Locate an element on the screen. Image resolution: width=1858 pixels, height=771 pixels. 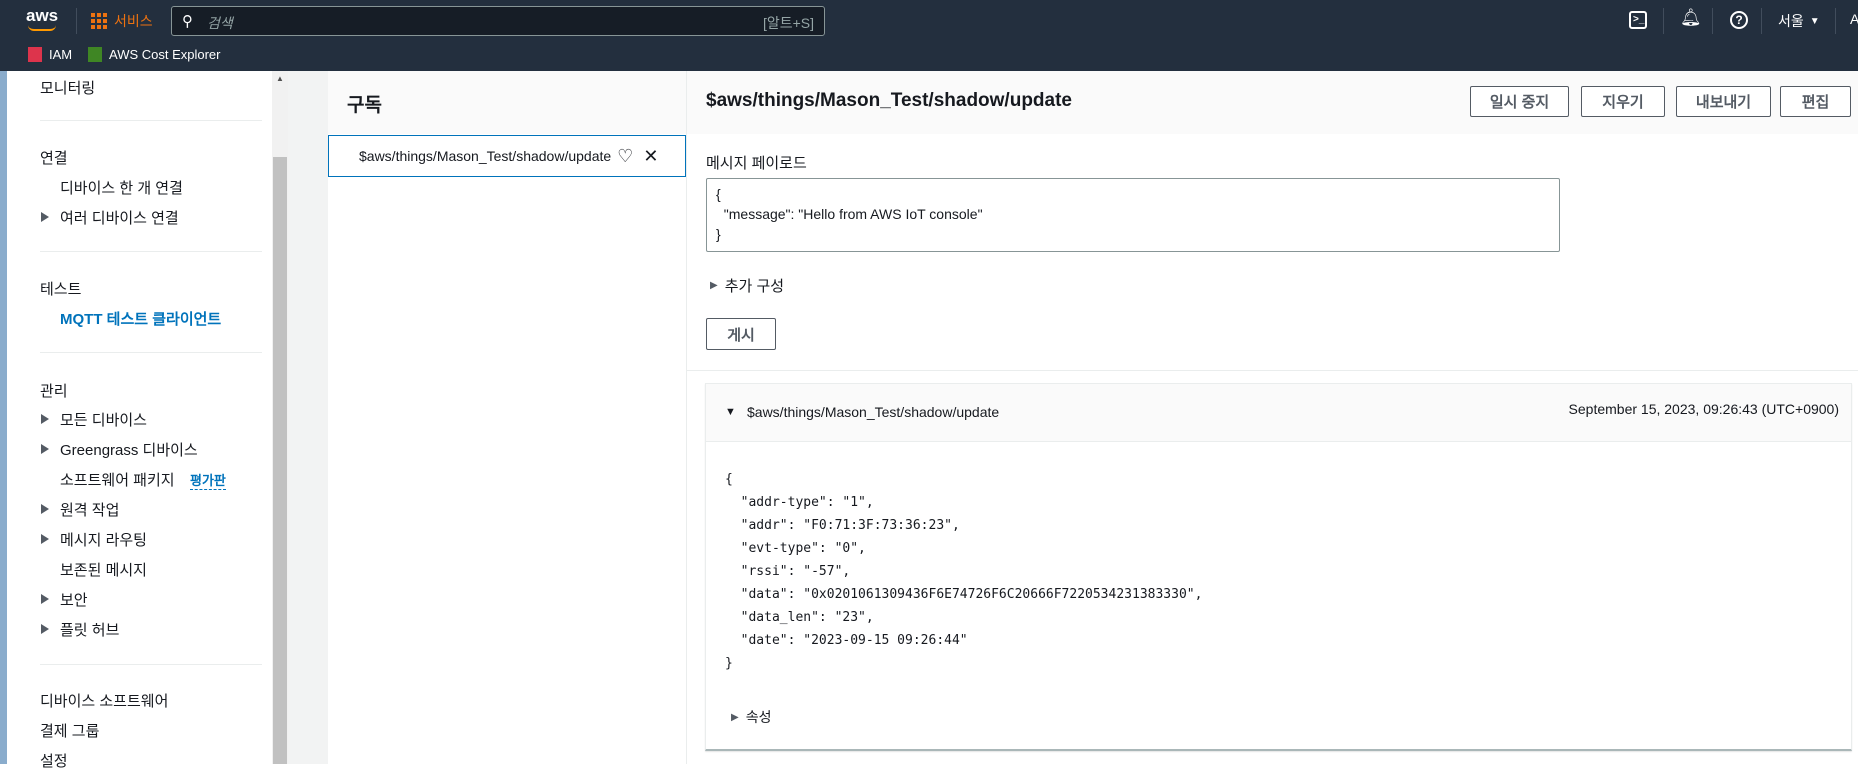
preview-badge: 평가판 is located at coordinates (208, 480).